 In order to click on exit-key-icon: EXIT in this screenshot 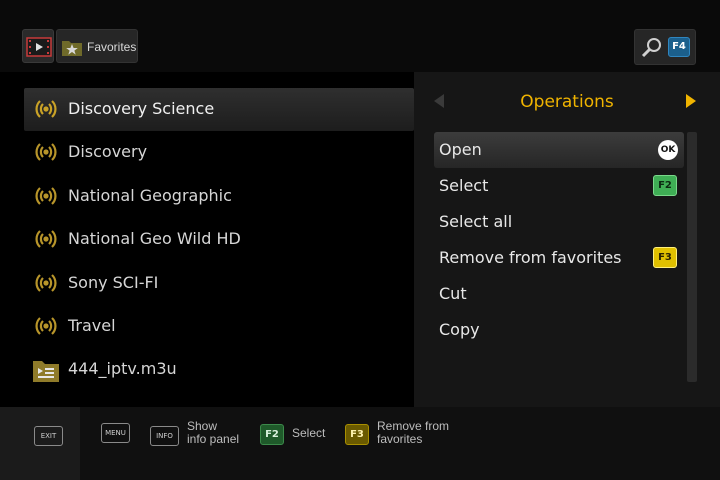, I will do `click(48, 436)`.